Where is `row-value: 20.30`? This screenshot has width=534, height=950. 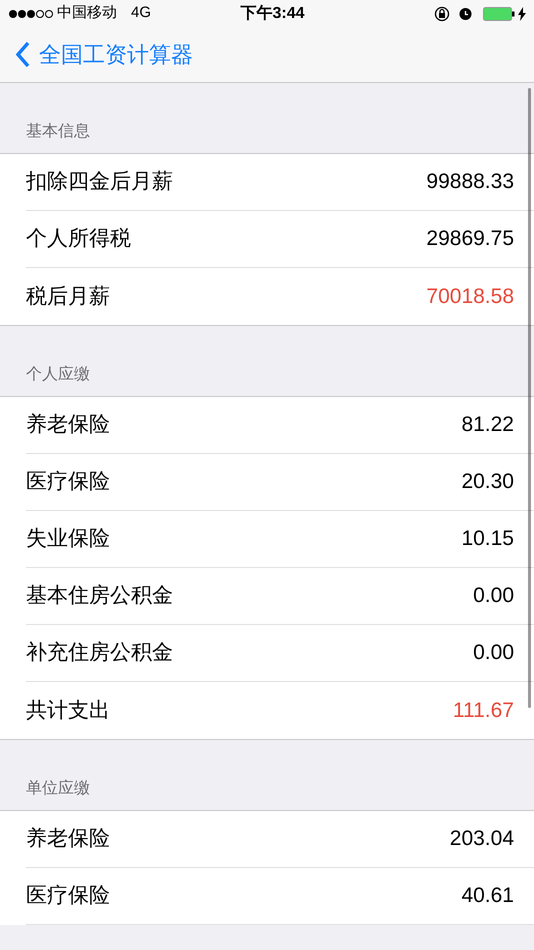 row-value: 20.30 is located at coordinates (487, 482).